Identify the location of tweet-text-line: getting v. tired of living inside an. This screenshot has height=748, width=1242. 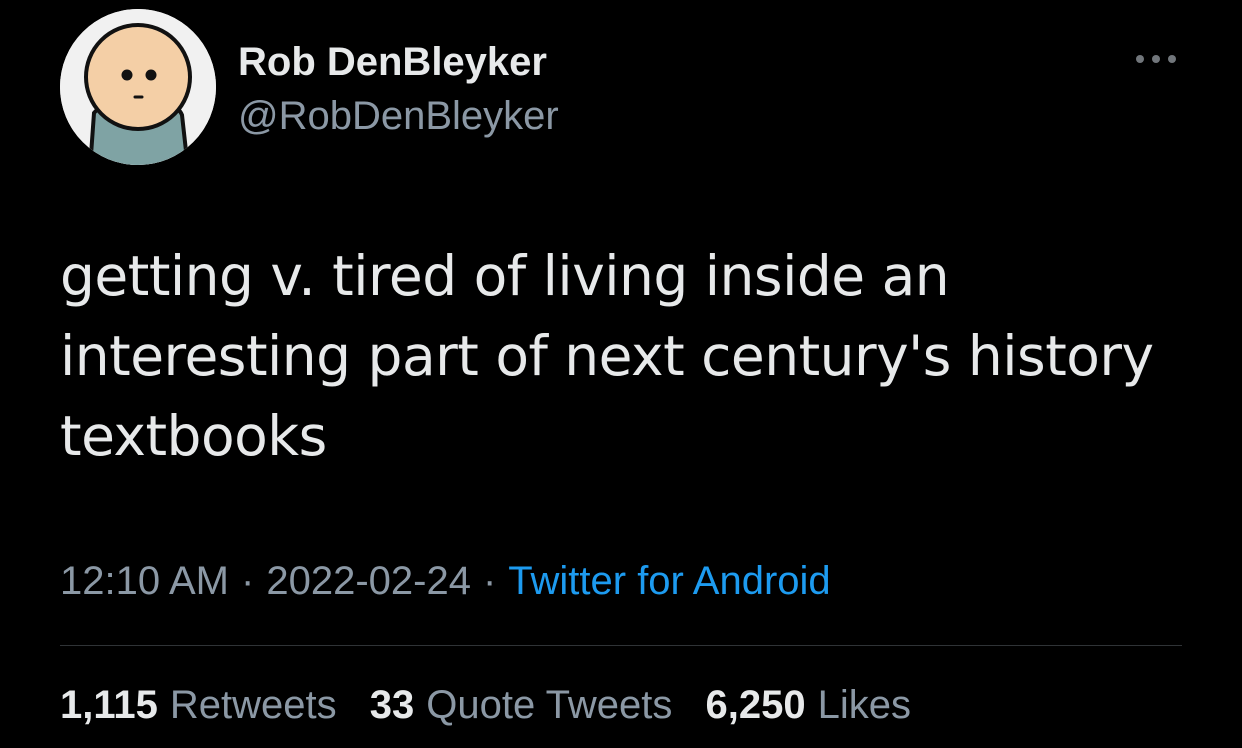
(505, 276).